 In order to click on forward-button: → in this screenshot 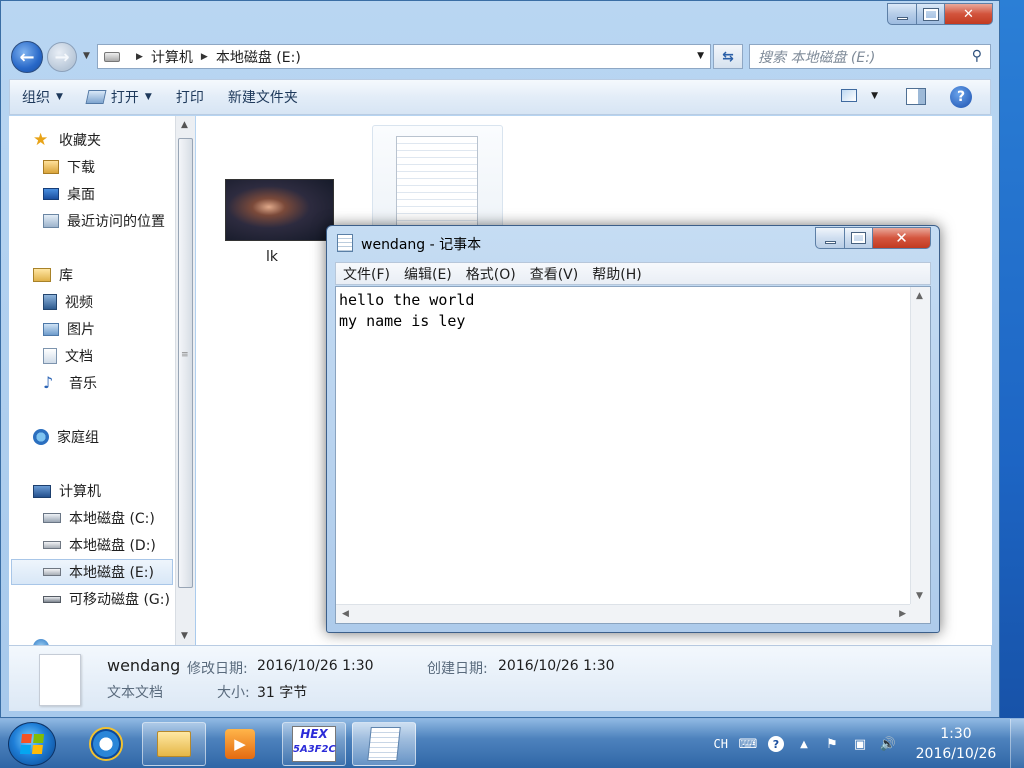, I will do `click(62, 57)`.